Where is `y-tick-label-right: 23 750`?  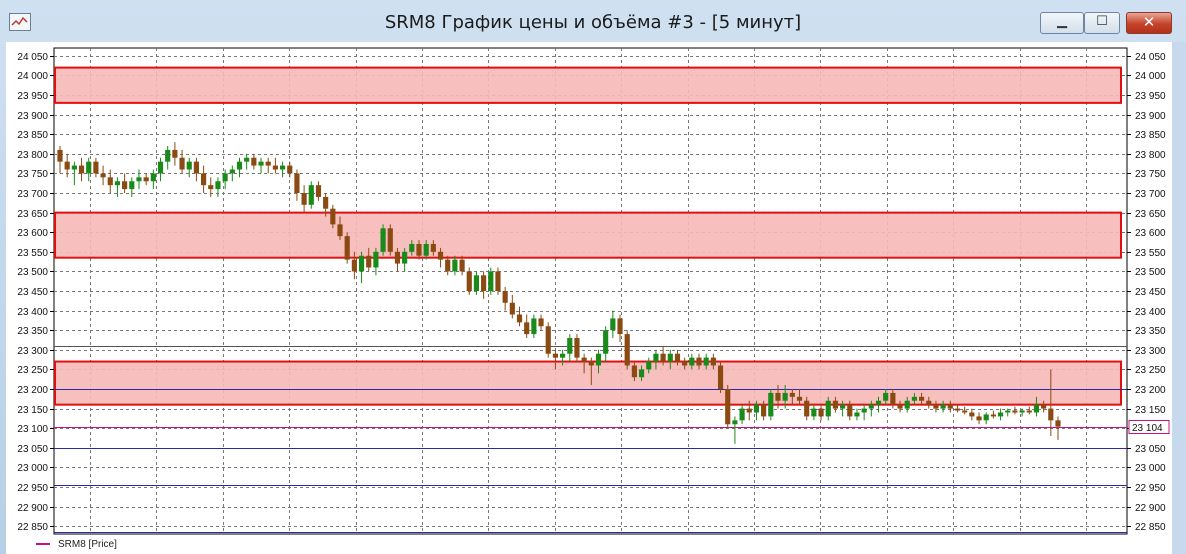 y-tick-label-right: 23 750 is located at coordinates (1150, 174).